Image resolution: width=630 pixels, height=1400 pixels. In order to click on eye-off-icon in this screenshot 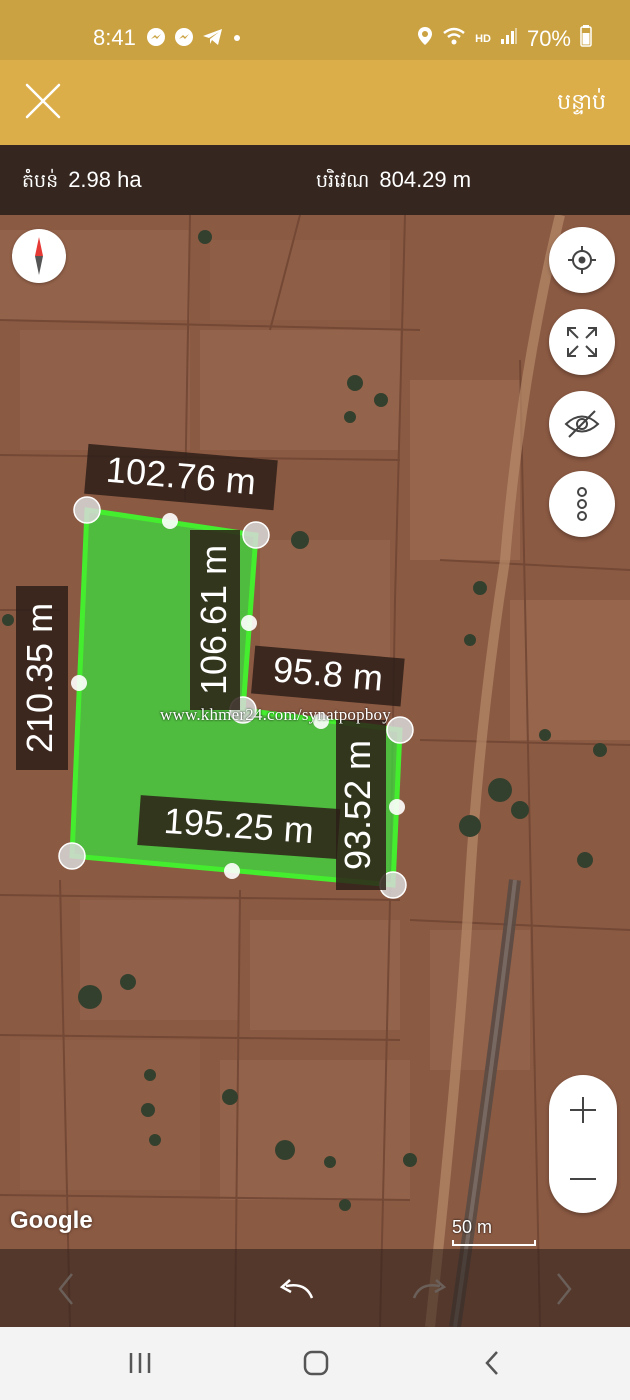, I will do `click(582, 424)`.